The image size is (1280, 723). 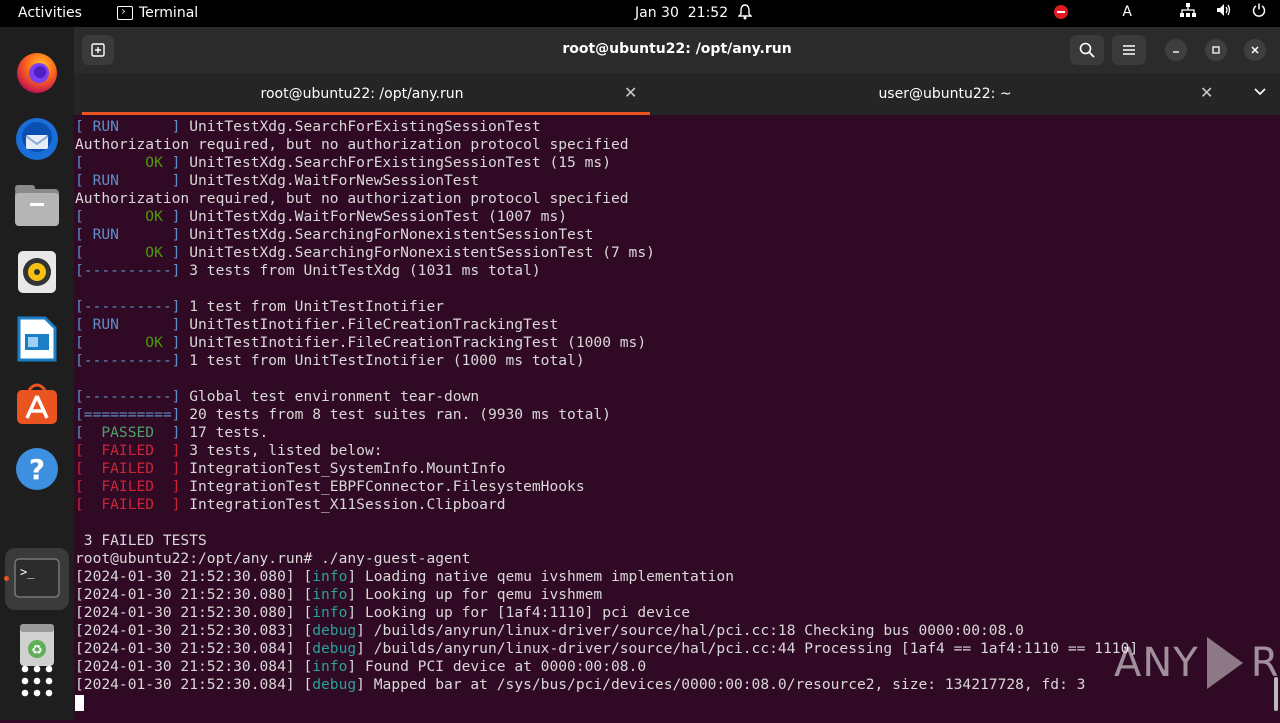 What do you see at coordinates (672, 451) in the screenshot?
I see `terminal-line: [ FAILED ] 3 tests, listed below:` at bounding box center [672, 451].